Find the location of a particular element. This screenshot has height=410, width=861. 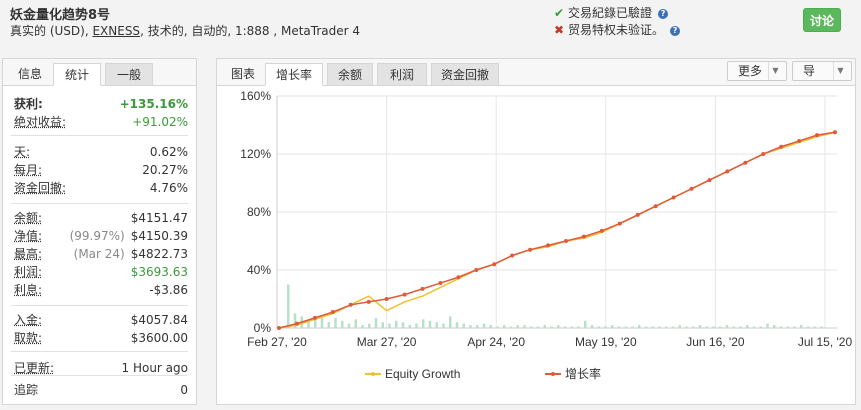

export-label: 导 is located at coordinates (809, 71).